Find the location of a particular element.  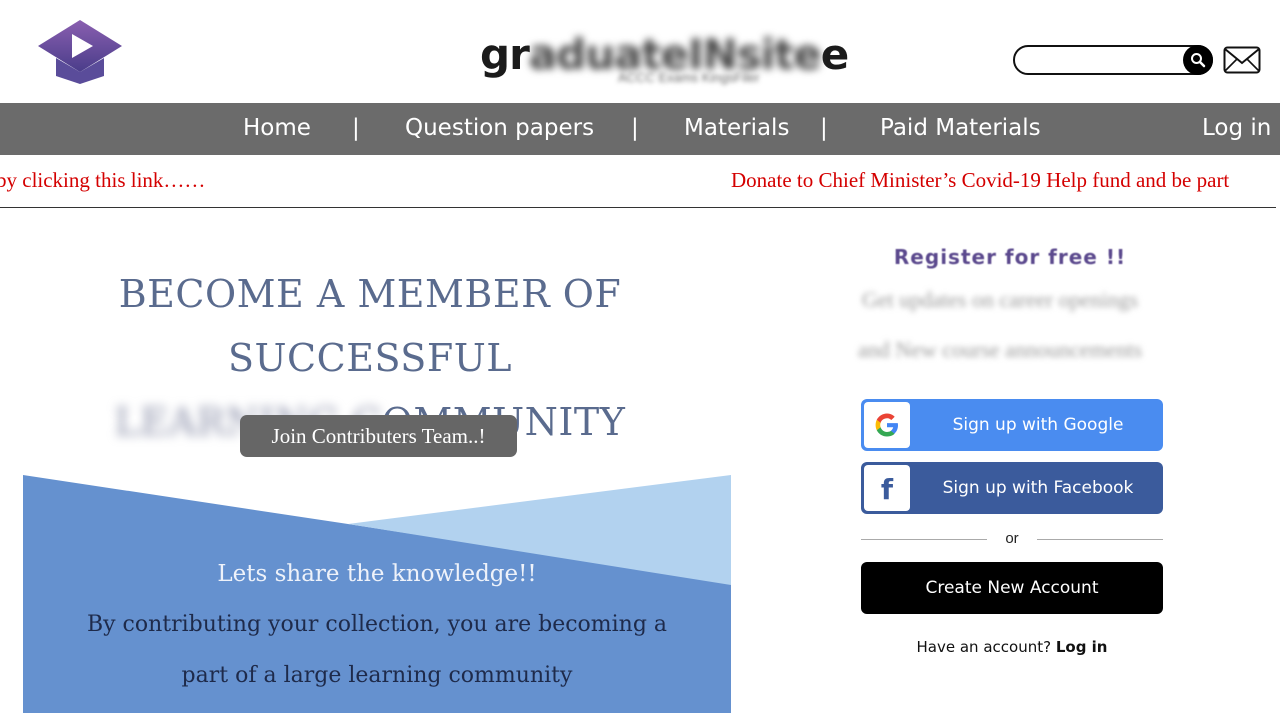

graduation-cap-logo-icon is located at coordinates (80, 52).